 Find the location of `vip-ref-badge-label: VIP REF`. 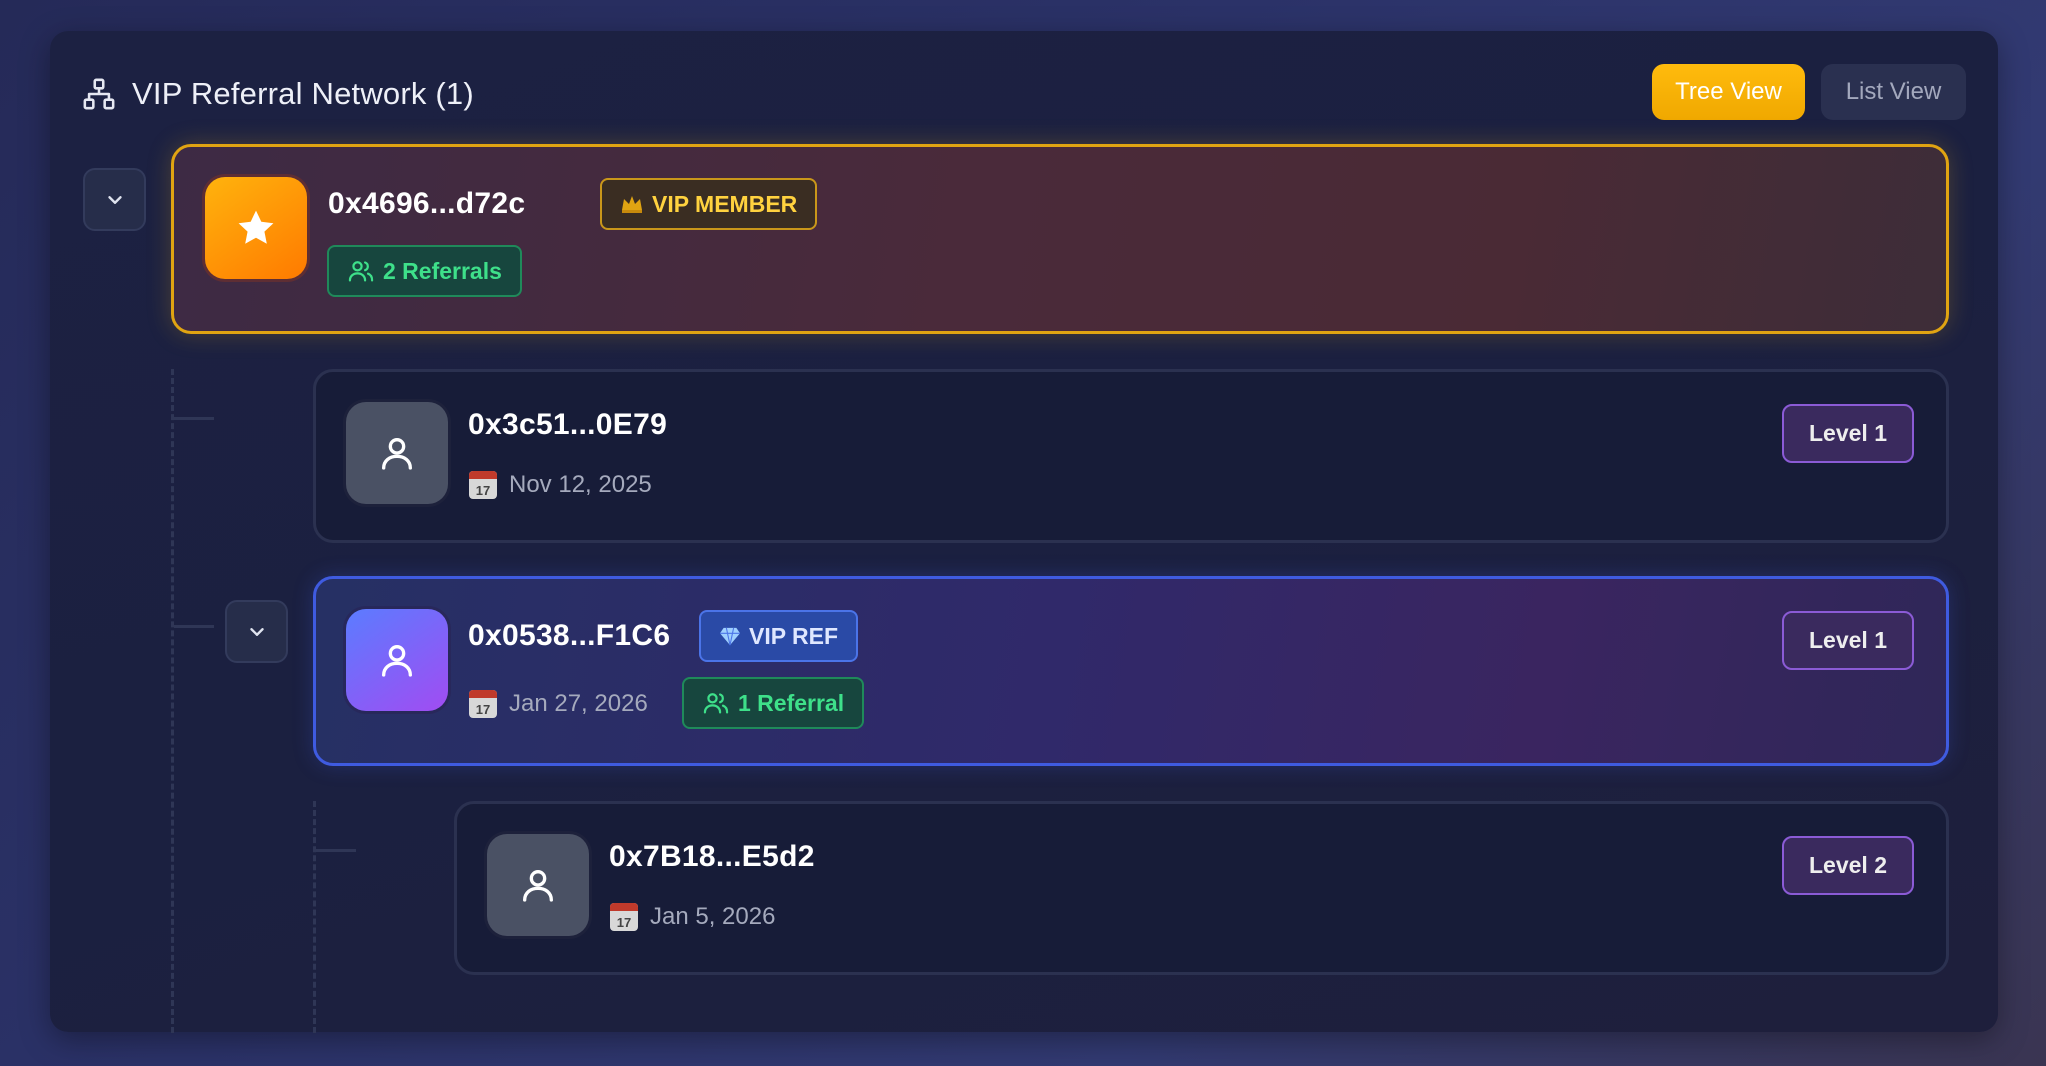

vip-ref-badge-label: VIP REF is located at coordinates (794, 635).